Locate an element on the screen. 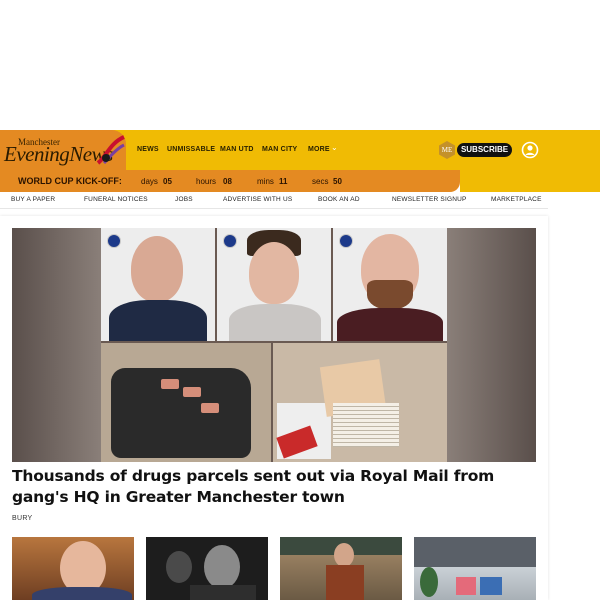 Image resolution: width=600 pixels, height=600 pixels. thumb-3-face is located at coordinates (344, 555).